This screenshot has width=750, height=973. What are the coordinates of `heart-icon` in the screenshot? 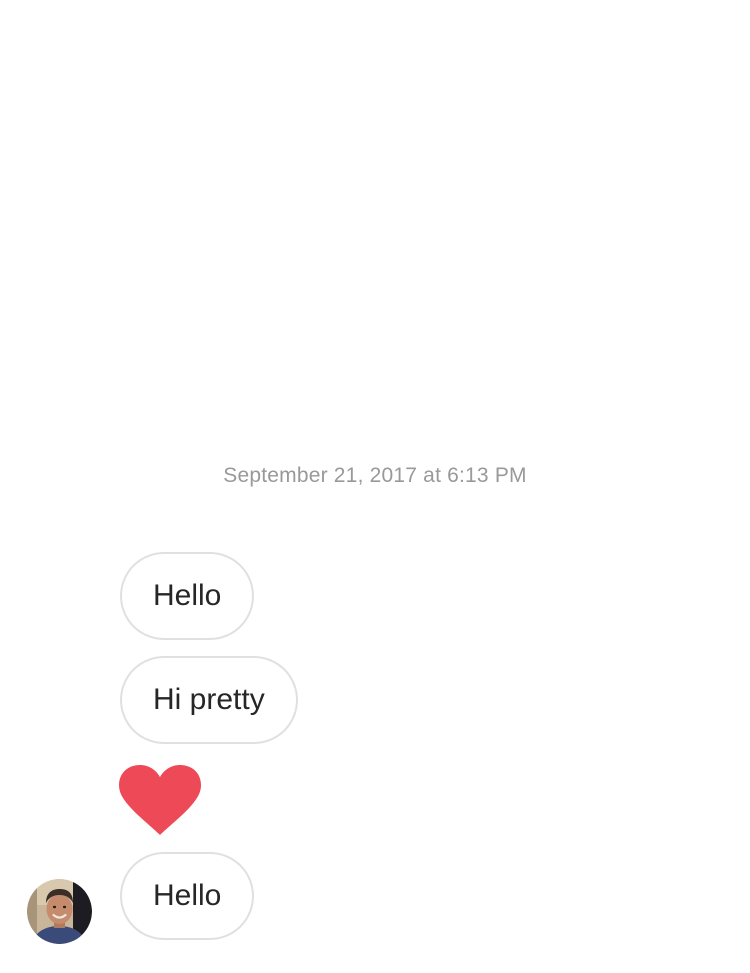 It's located at (160, 801).